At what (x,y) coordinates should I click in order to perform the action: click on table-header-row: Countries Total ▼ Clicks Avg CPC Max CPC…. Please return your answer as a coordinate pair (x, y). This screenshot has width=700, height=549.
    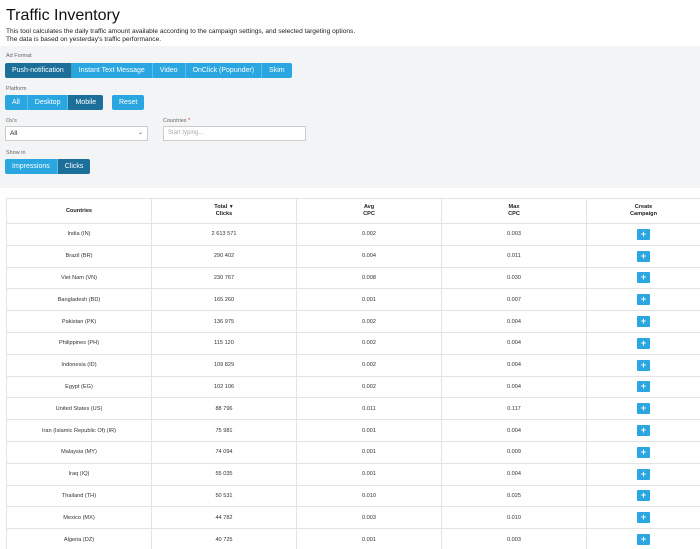
    Looking at the image, I should click on (353, 211).